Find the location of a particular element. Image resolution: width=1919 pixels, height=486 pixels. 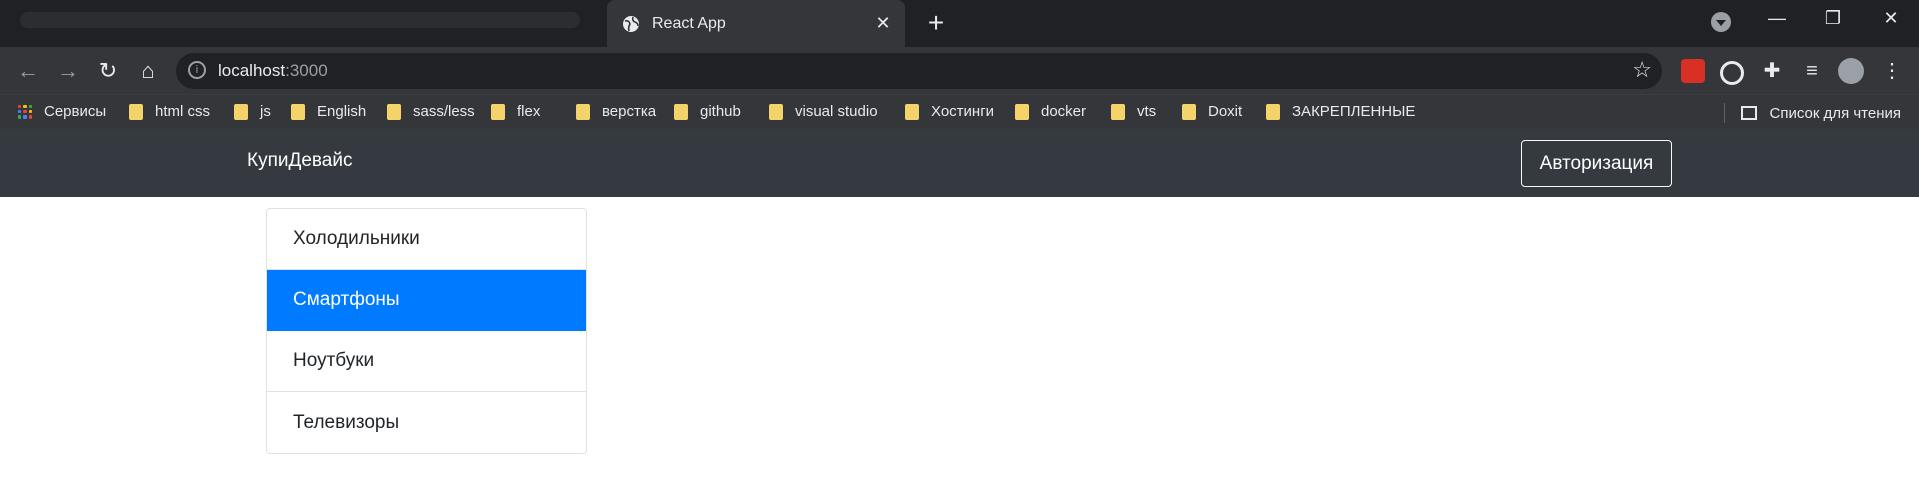

bookmark-item: Сервисы is located at coordinates (62, 111).